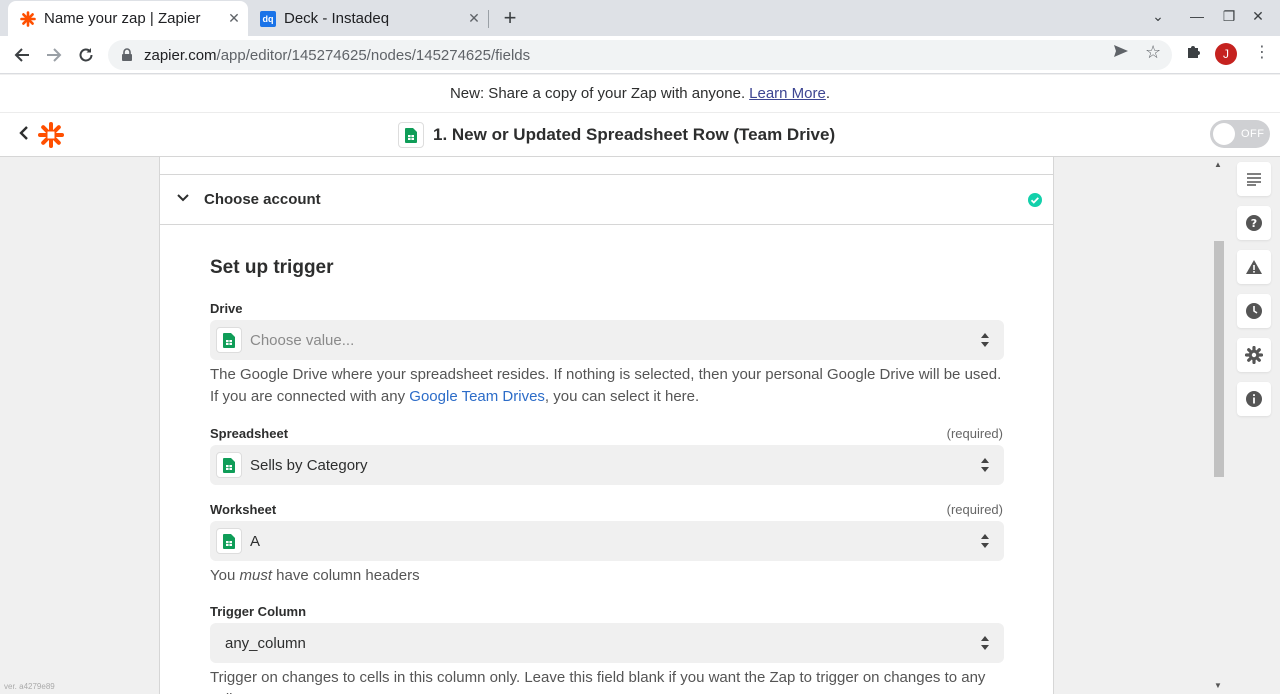 Image resolution: width=1280 pixels, height=694 pixels. Describe the element at coordinates (309, 465) in the screenshot. I see `spreadsheet-value: Sells by Category` at that location.